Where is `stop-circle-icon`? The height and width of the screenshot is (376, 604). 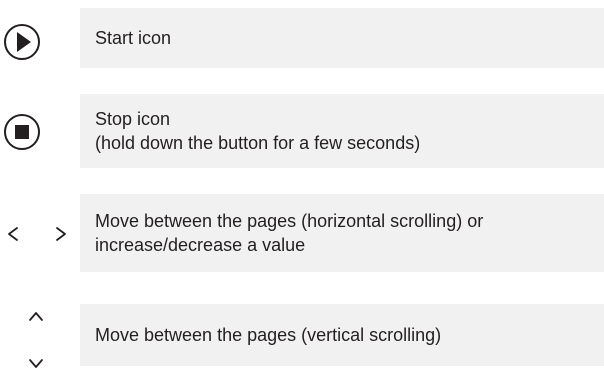
stop-circle-icon is located at coordinates (22, 132).